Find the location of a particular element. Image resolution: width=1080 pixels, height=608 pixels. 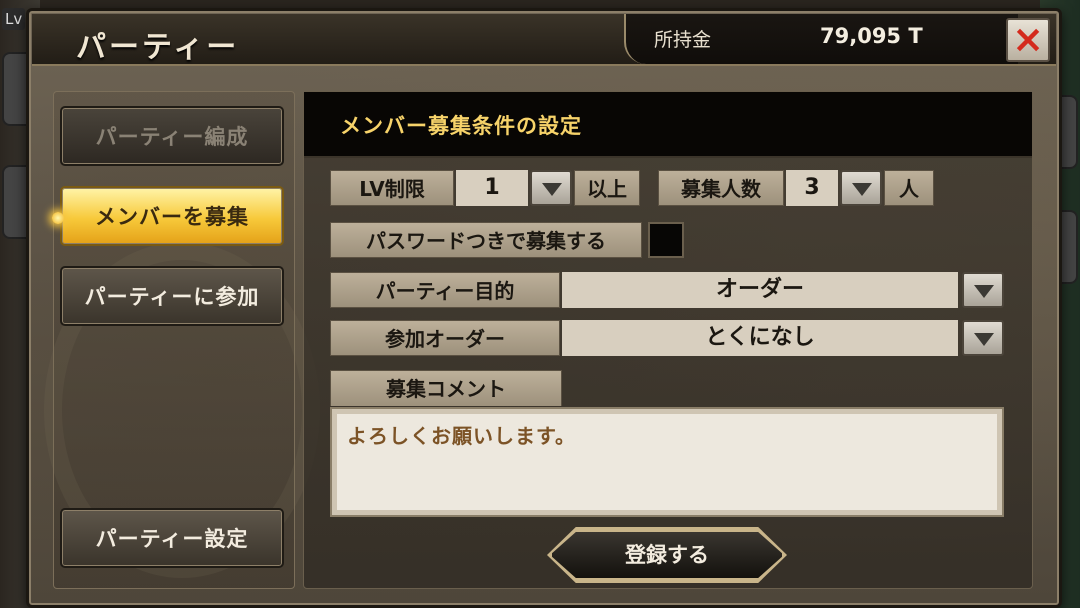

level-tag: Lv is located at coordinates (14, 19).